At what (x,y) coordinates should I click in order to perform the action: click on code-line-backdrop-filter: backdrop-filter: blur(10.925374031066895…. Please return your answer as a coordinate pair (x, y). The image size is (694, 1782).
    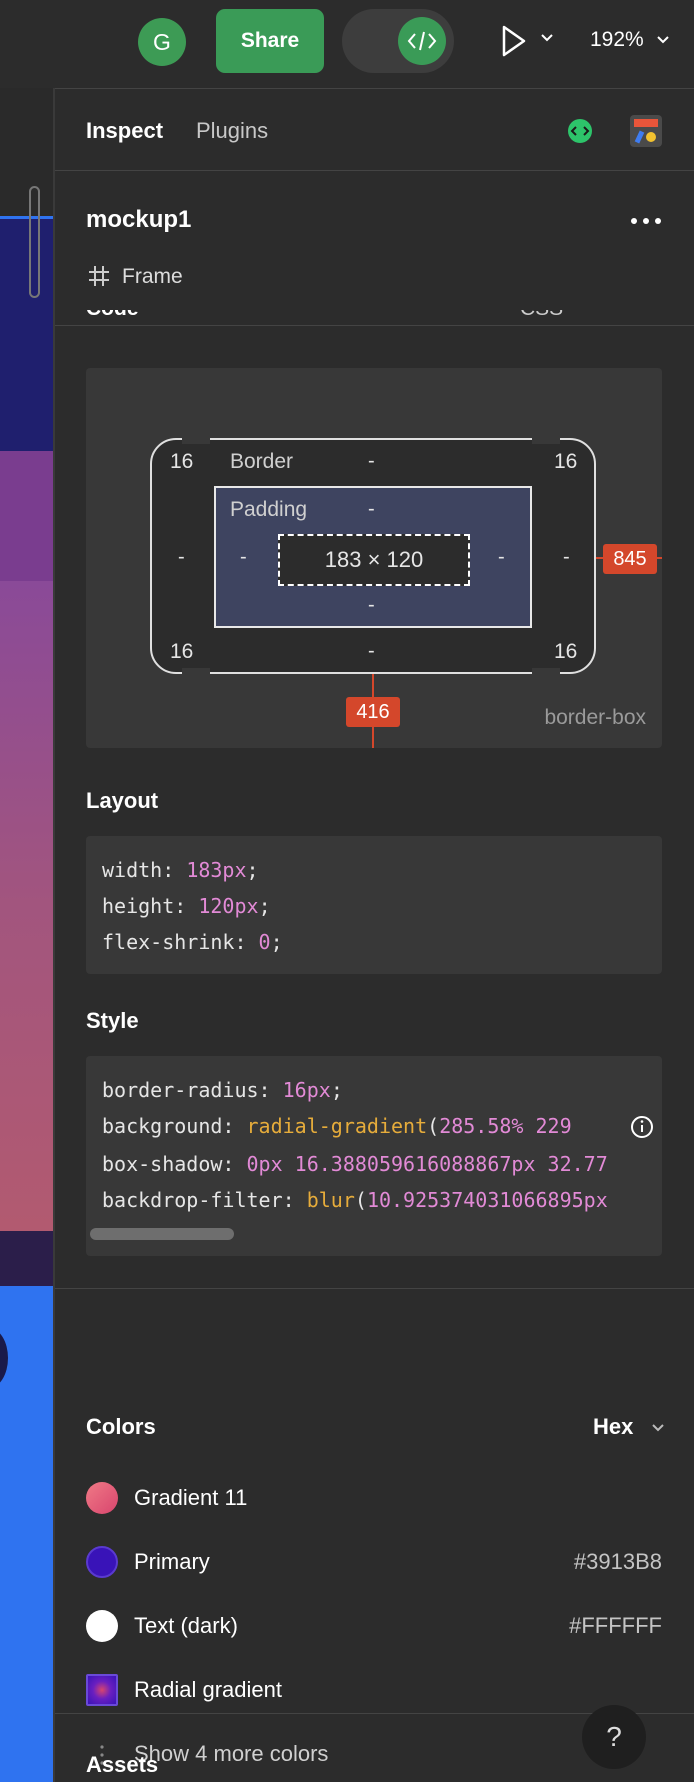
    Looking at the image, I should click on (355, 1200).